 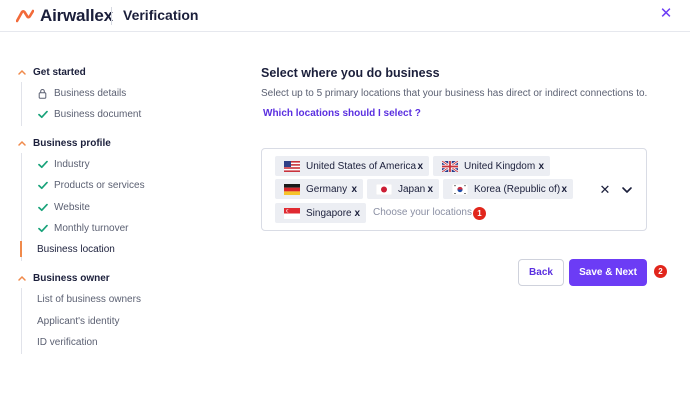 What do you see at coordinates (361, 166) in the screenshot?
I see `chip-label: United States of America` at bounding box center [361, 166].